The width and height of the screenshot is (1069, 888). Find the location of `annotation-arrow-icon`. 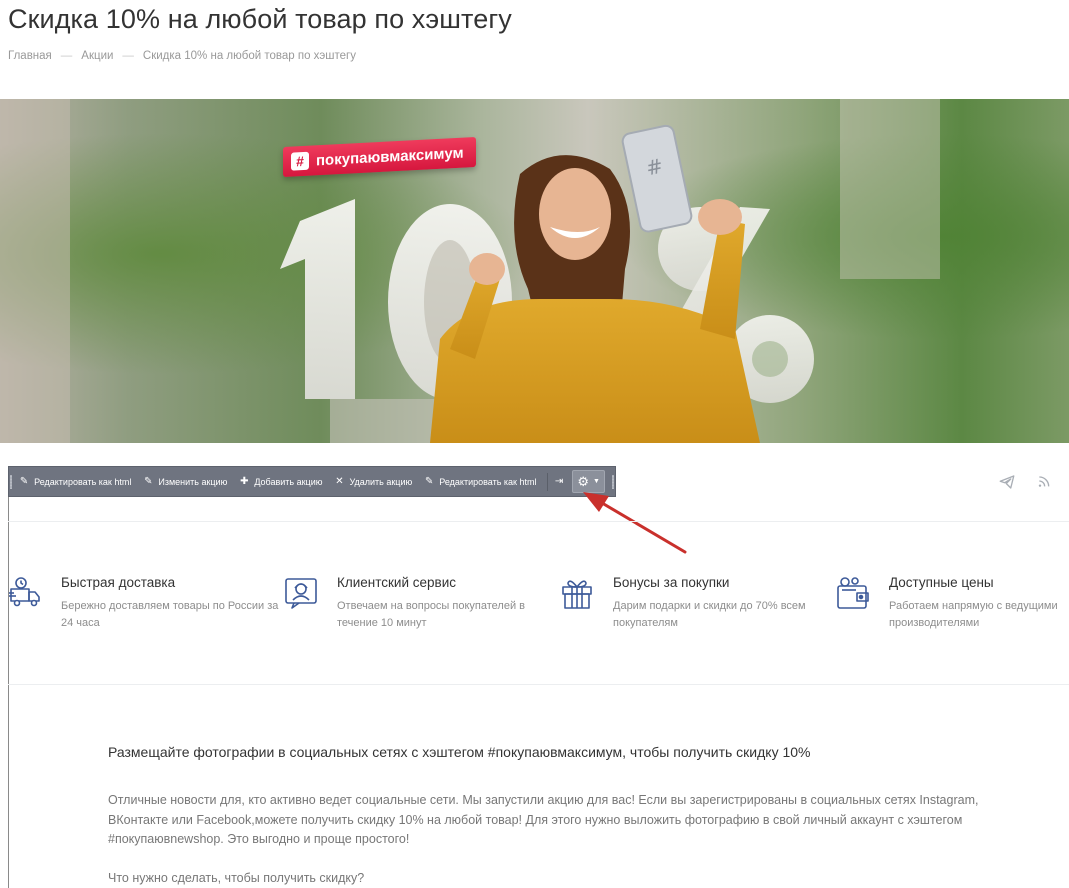

annotation-arrow-icon is located at coordinates (635, 523).